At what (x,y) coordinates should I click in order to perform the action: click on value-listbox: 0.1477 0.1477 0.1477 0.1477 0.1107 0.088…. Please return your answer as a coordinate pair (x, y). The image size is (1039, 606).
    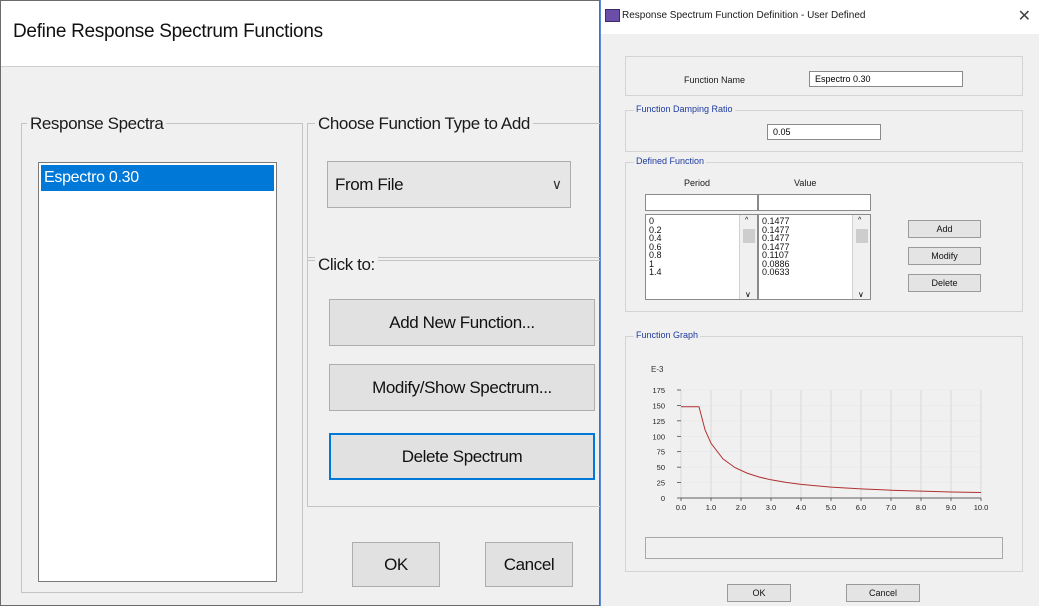
    Looking at the image, I should click on (814, 257).